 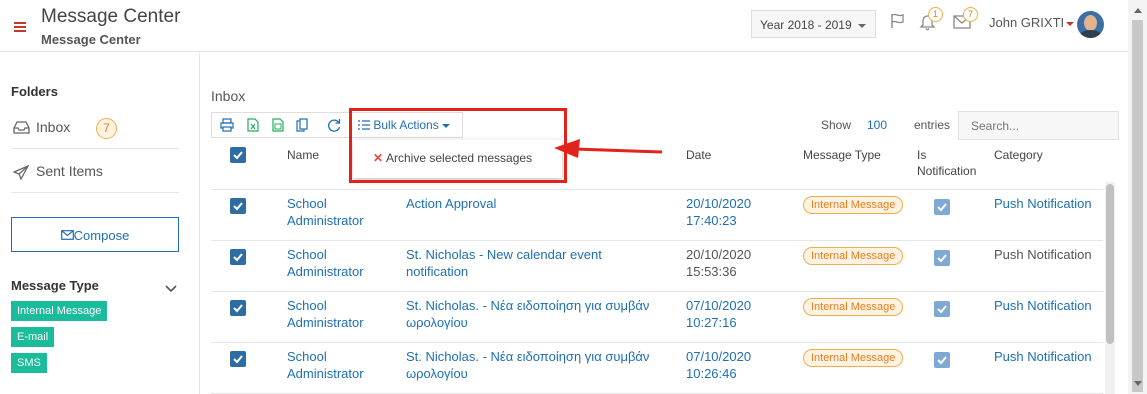 What do you see at coordinates (1018, 155) in the screenshot?
I see `column-header-category: Category` at bounding box center [1018, 155].